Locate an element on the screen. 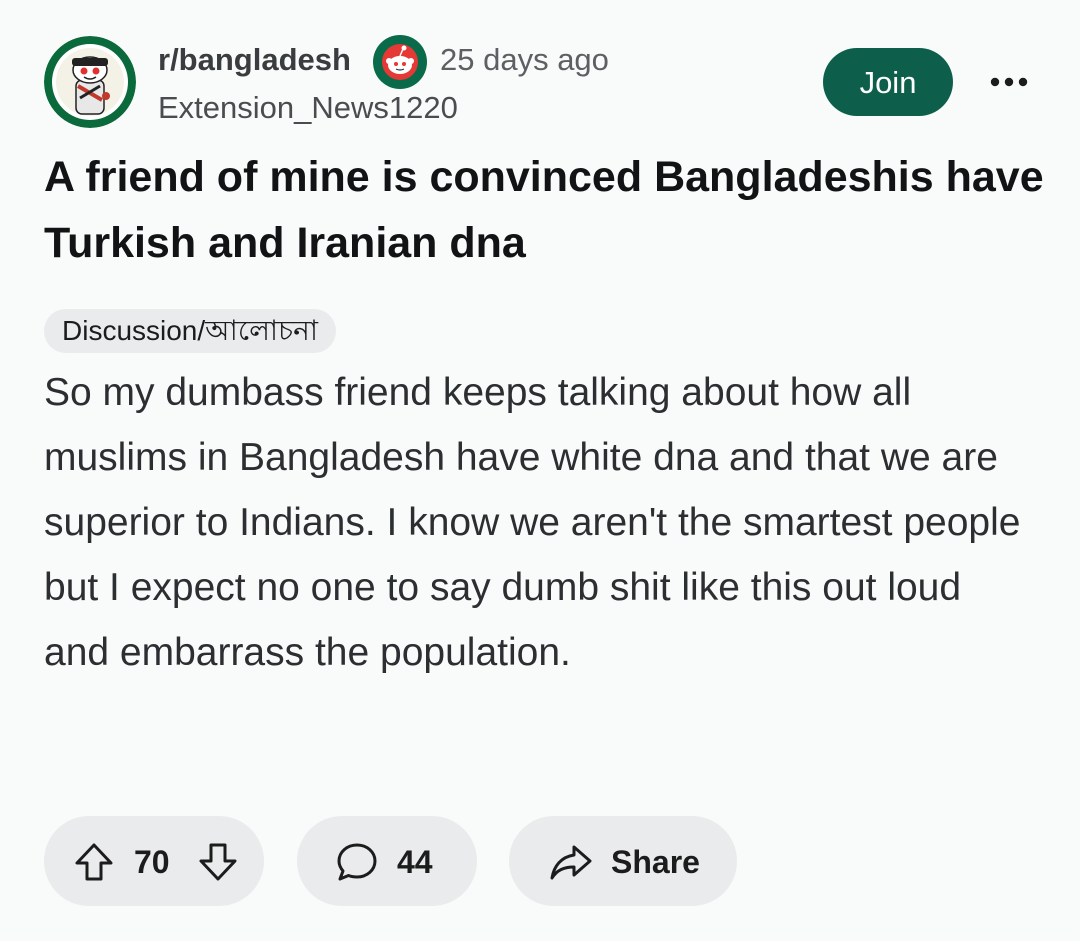 The width and height of the screenshot is (1080, 941). post-flair: Discussion/আলোচনা is located at coordinates (190, 331).